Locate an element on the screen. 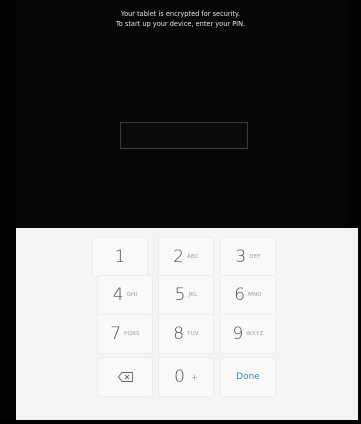  key-2: 2 ABC is located at coordinates (186, 257).